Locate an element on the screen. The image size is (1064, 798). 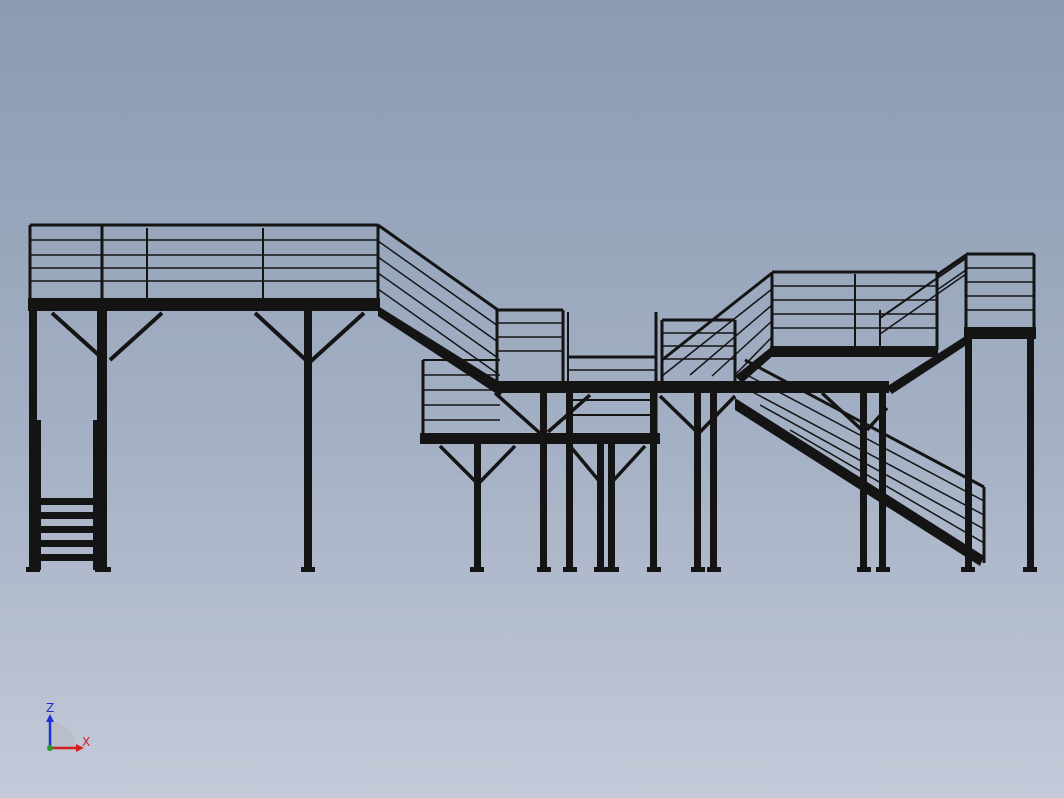
z-axis-arrowhead is located at coordinates (50, 718).